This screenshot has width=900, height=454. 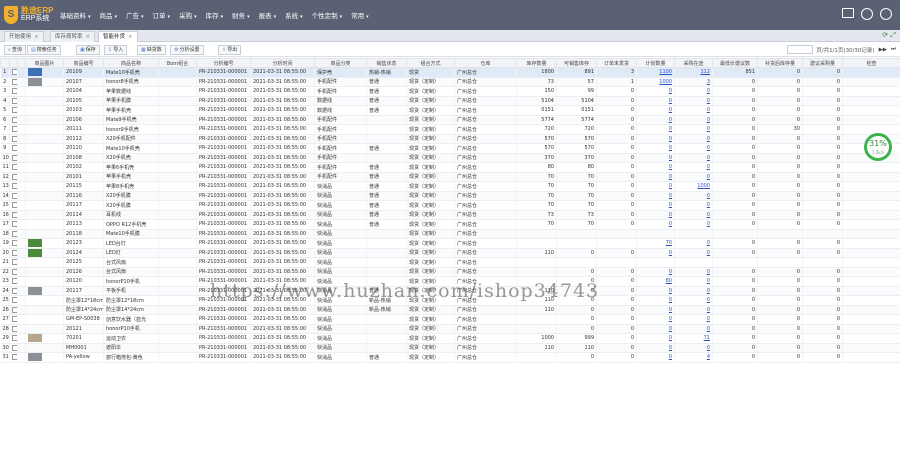 What do you see at coordinates (430, 63) in the screenshot?
I see `column-header: 组合方式` at bounding box center [430, 63].